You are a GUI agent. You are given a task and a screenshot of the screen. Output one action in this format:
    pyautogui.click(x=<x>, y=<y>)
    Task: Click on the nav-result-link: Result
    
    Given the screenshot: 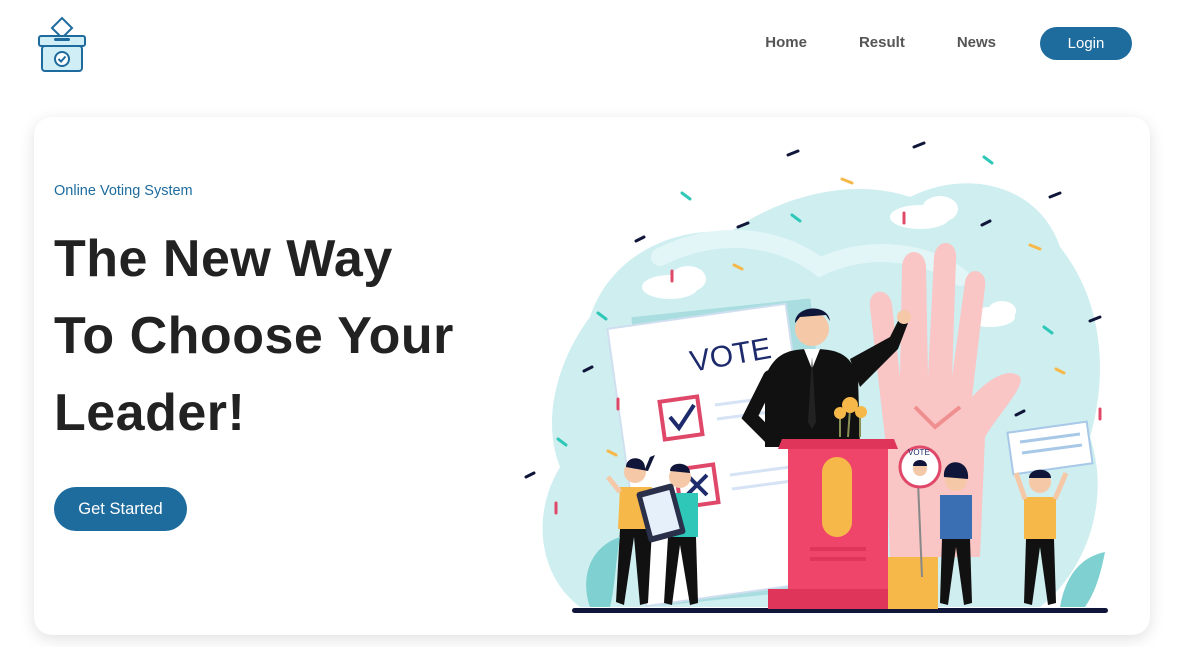 What is the action you would take?
    pyautogui.click(x=882, y=43)
    